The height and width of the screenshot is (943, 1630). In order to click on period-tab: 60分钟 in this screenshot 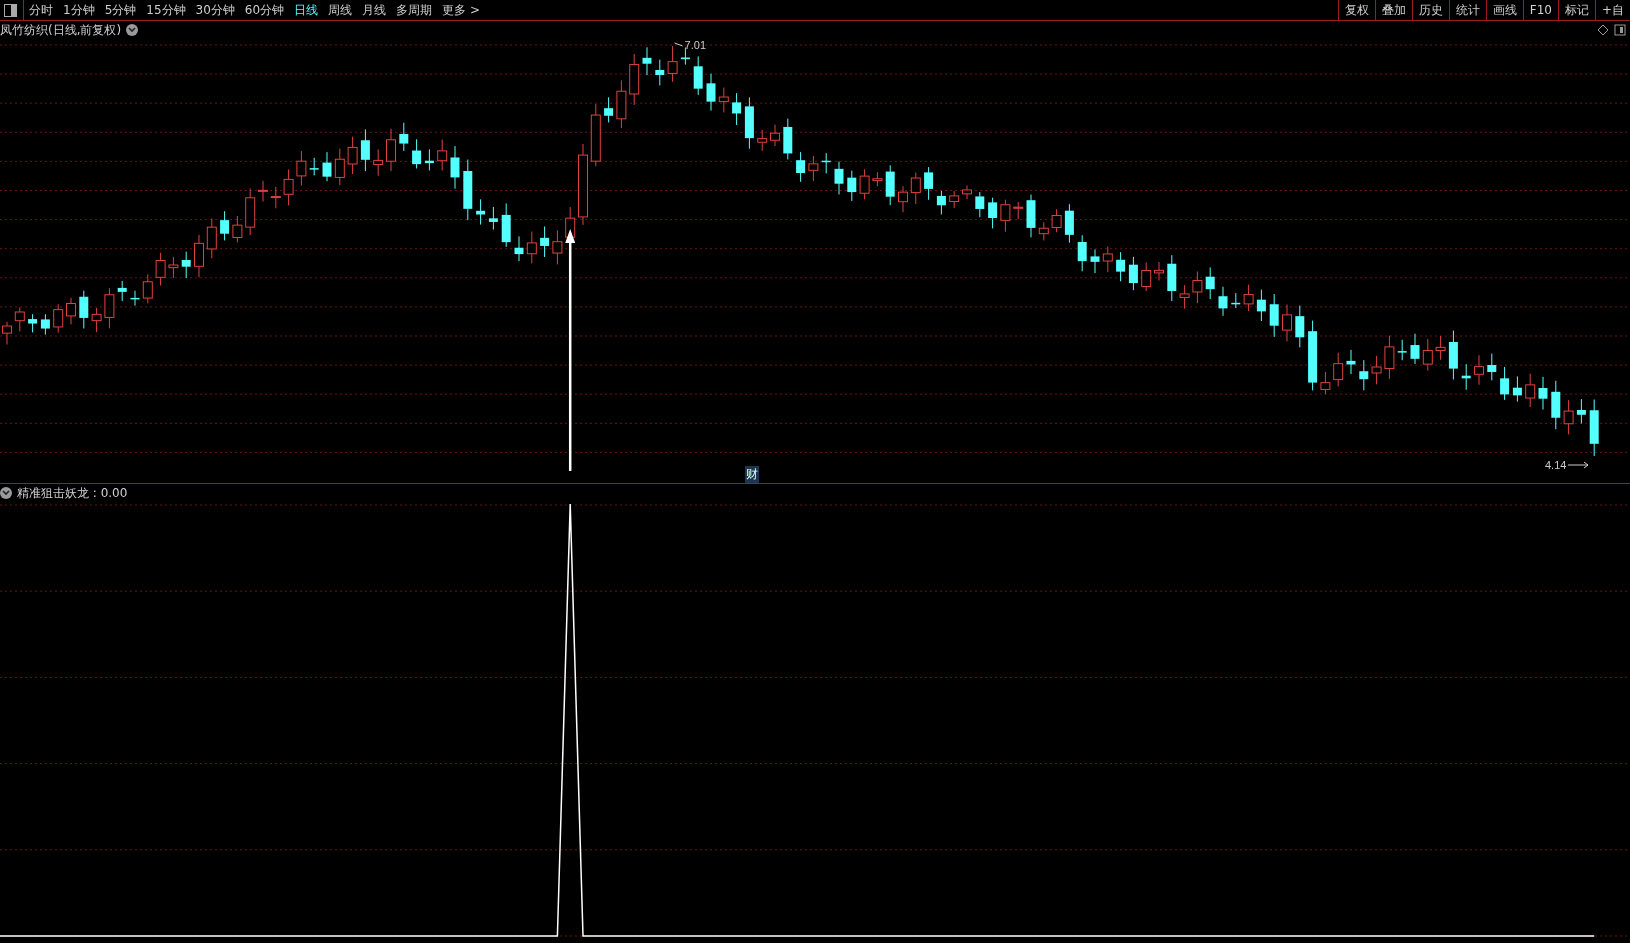, I will do `click(264, 10)`.